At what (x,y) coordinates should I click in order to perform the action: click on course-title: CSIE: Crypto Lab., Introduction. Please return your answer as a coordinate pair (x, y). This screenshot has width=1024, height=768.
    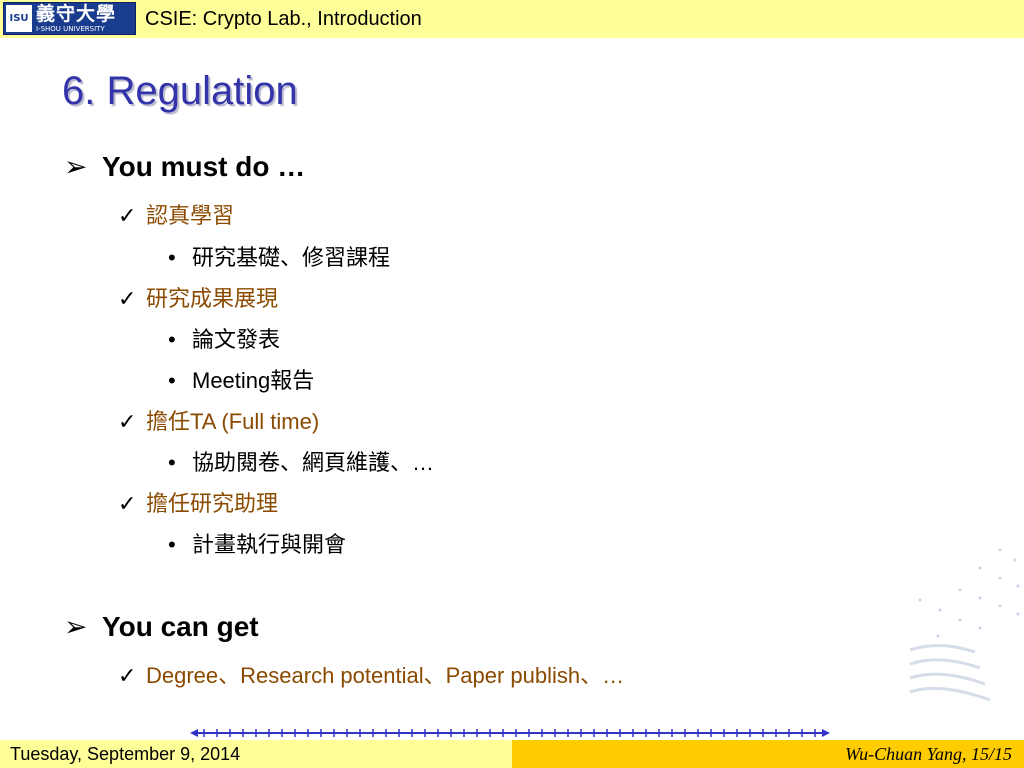
    Looking at the image, I should click on (283, 19).